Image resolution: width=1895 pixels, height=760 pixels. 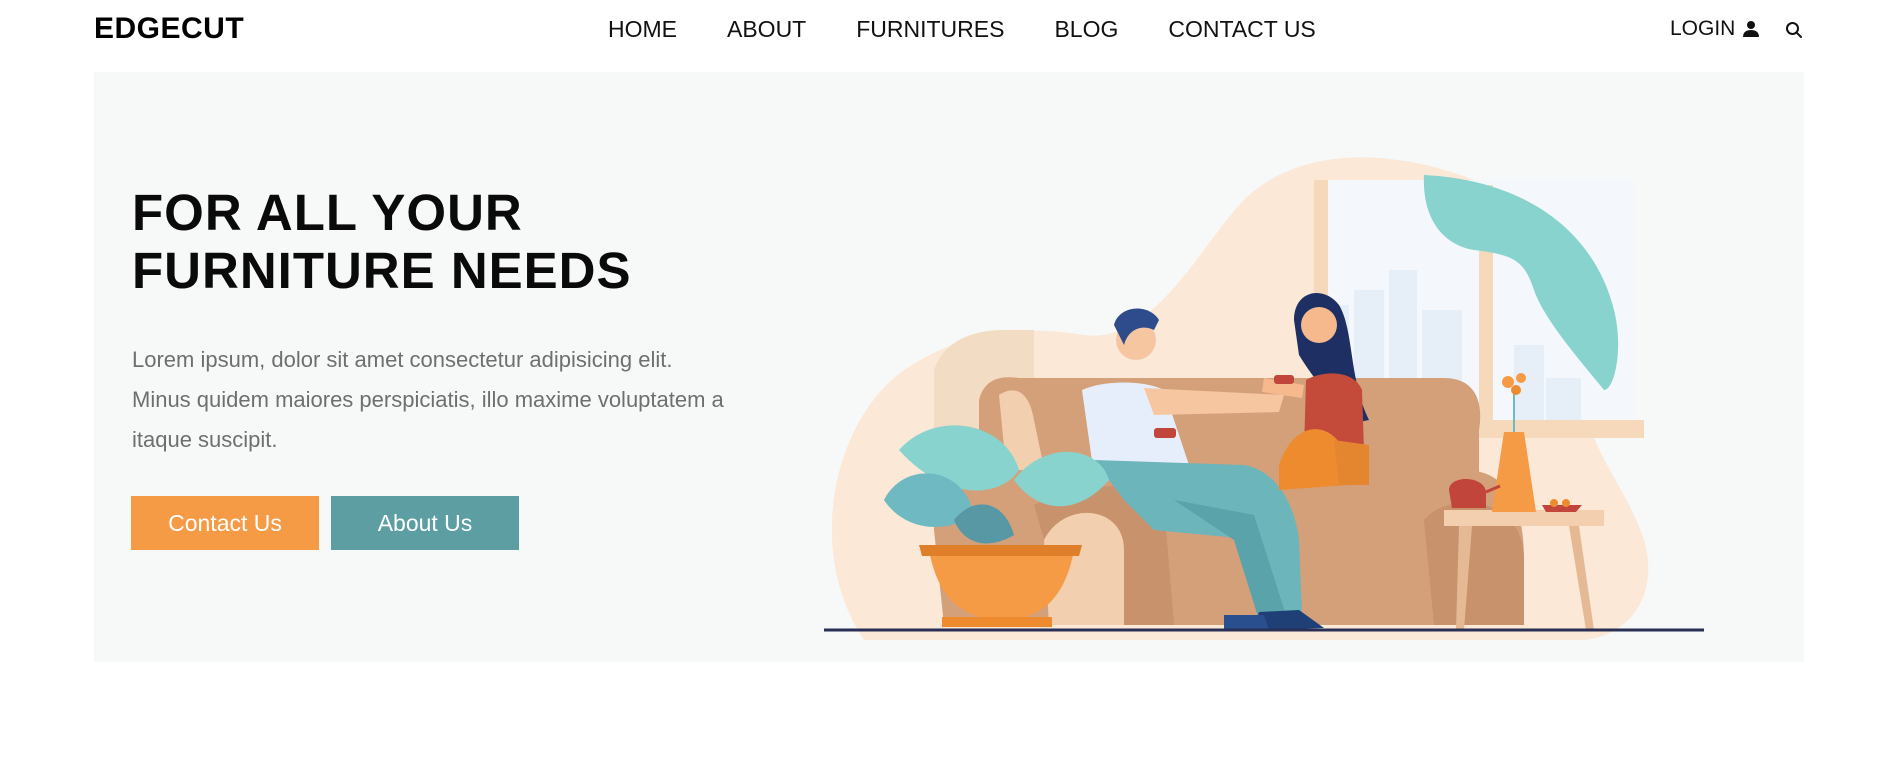 I want to click on brand-logo: EDGECUT, so click(x=169, y=29).